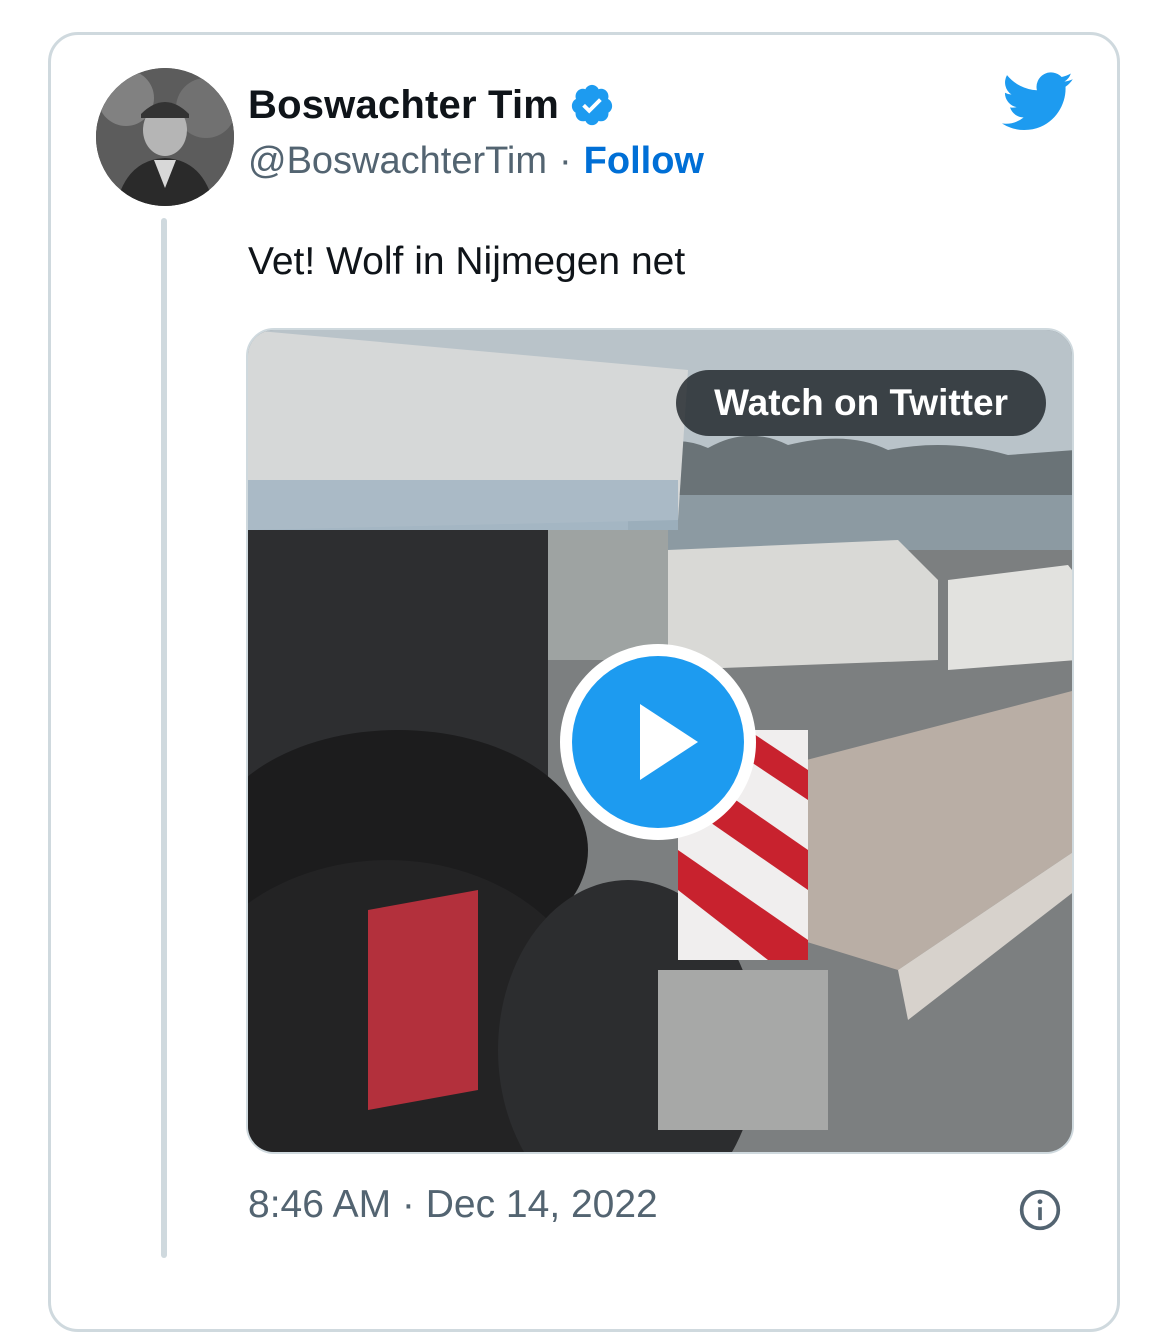  I want to click on handle-row: @BoswachterTim · Follow, so click(476, 161).